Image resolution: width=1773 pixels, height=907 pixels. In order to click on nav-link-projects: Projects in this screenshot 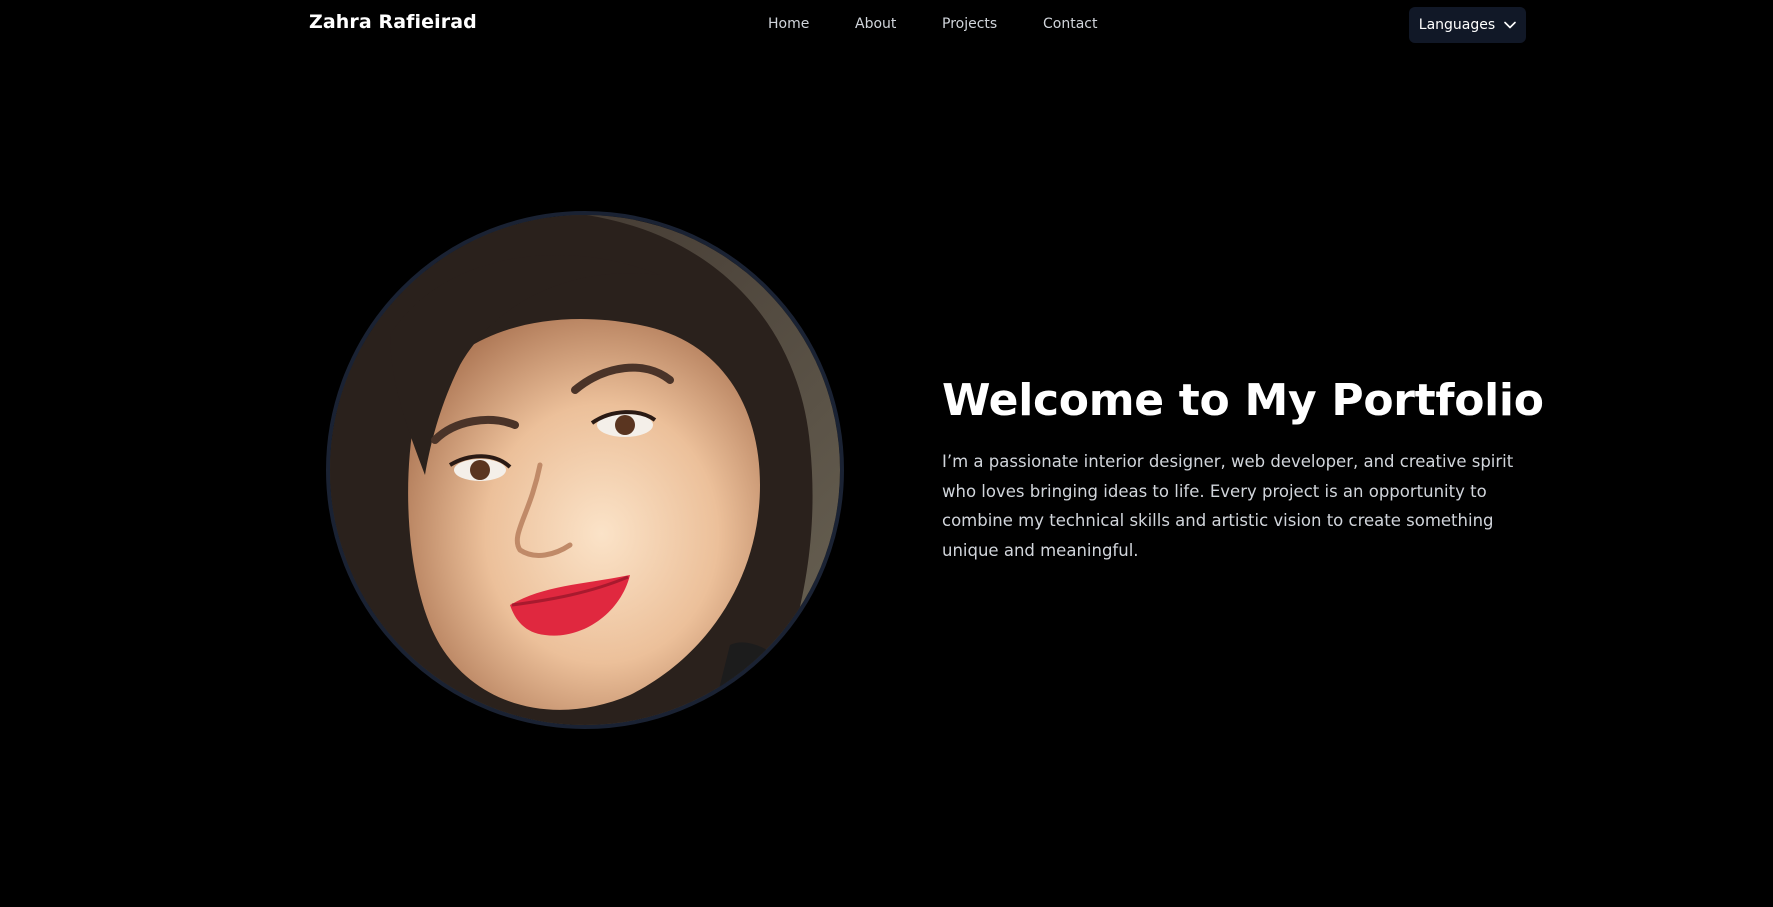, I will do `click(969, 24)`.